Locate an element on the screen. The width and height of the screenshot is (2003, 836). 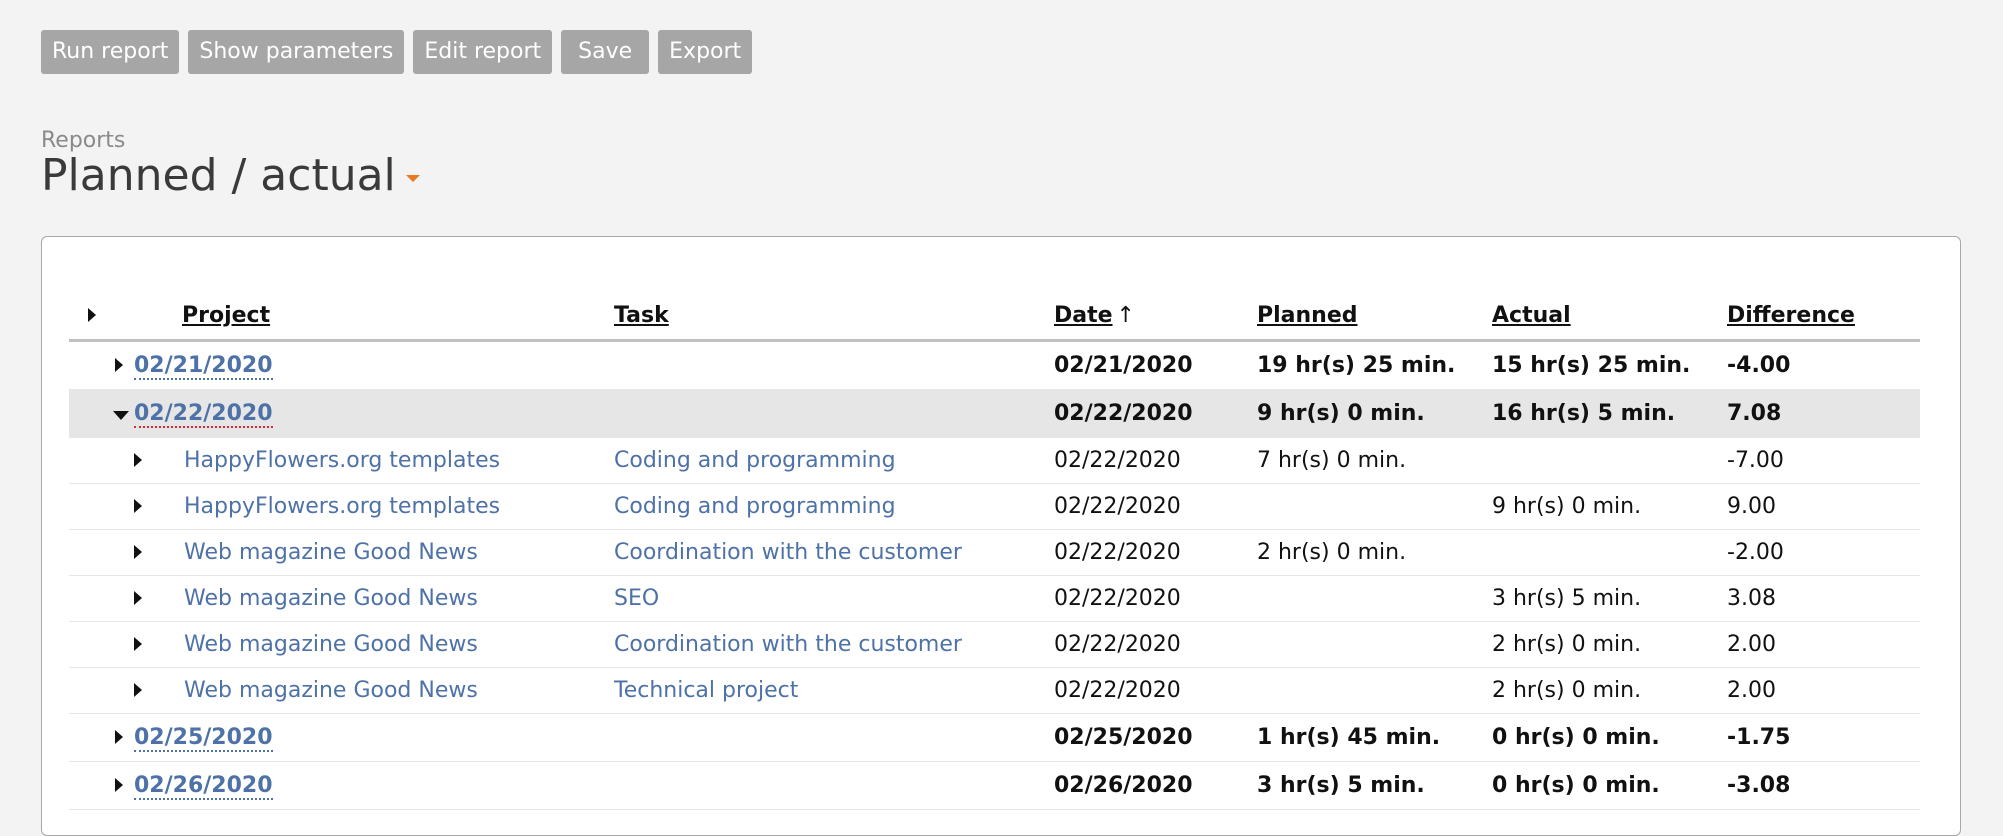
sort-ascending-icon: ↑ is located at coordinates (1126, 315).